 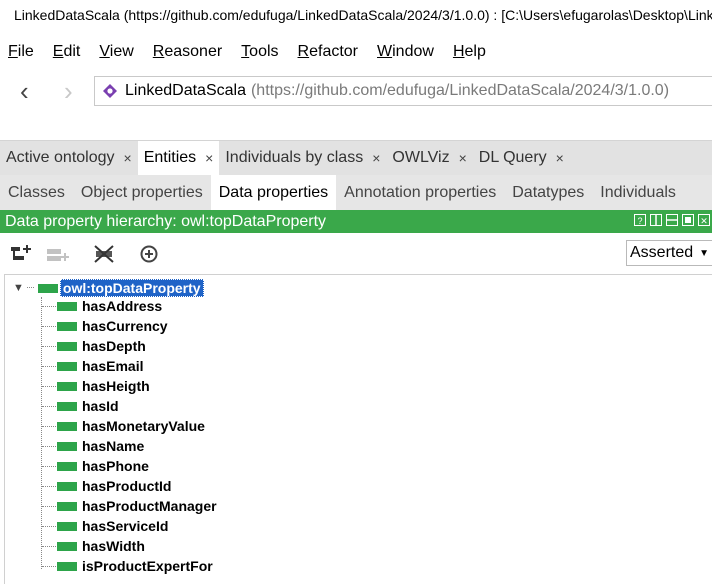 I want to click on tree-item-hasWidth: hasWidth, so click(x=101, y=546).